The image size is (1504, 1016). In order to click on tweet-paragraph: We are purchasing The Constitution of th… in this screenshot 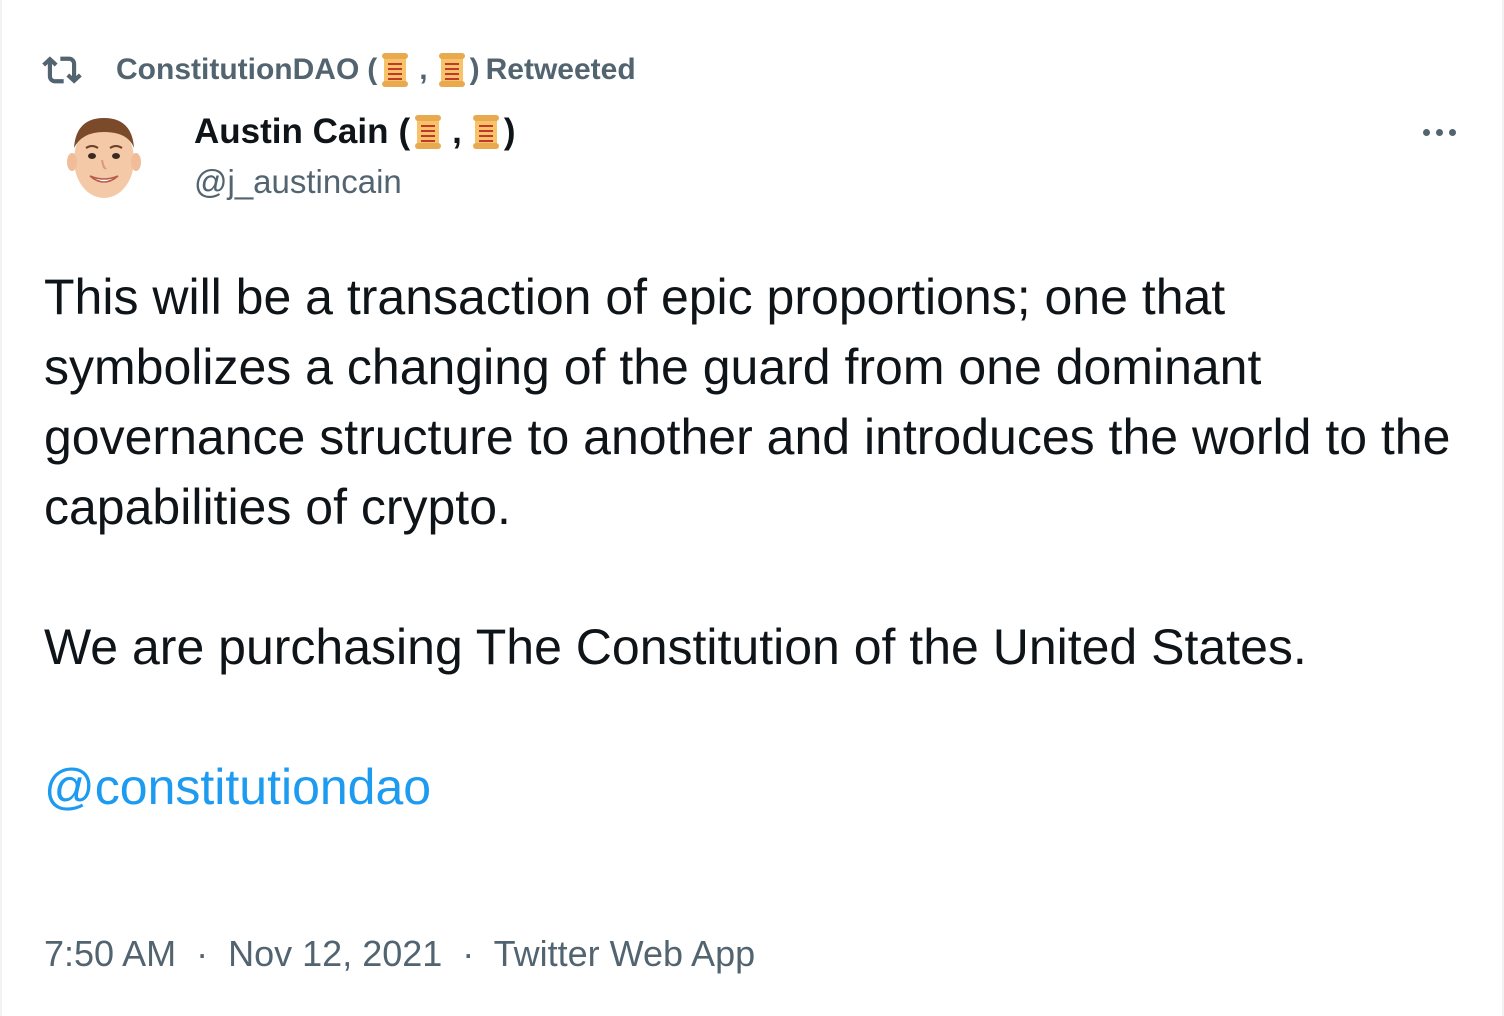, I will do `click(675, 647)`.